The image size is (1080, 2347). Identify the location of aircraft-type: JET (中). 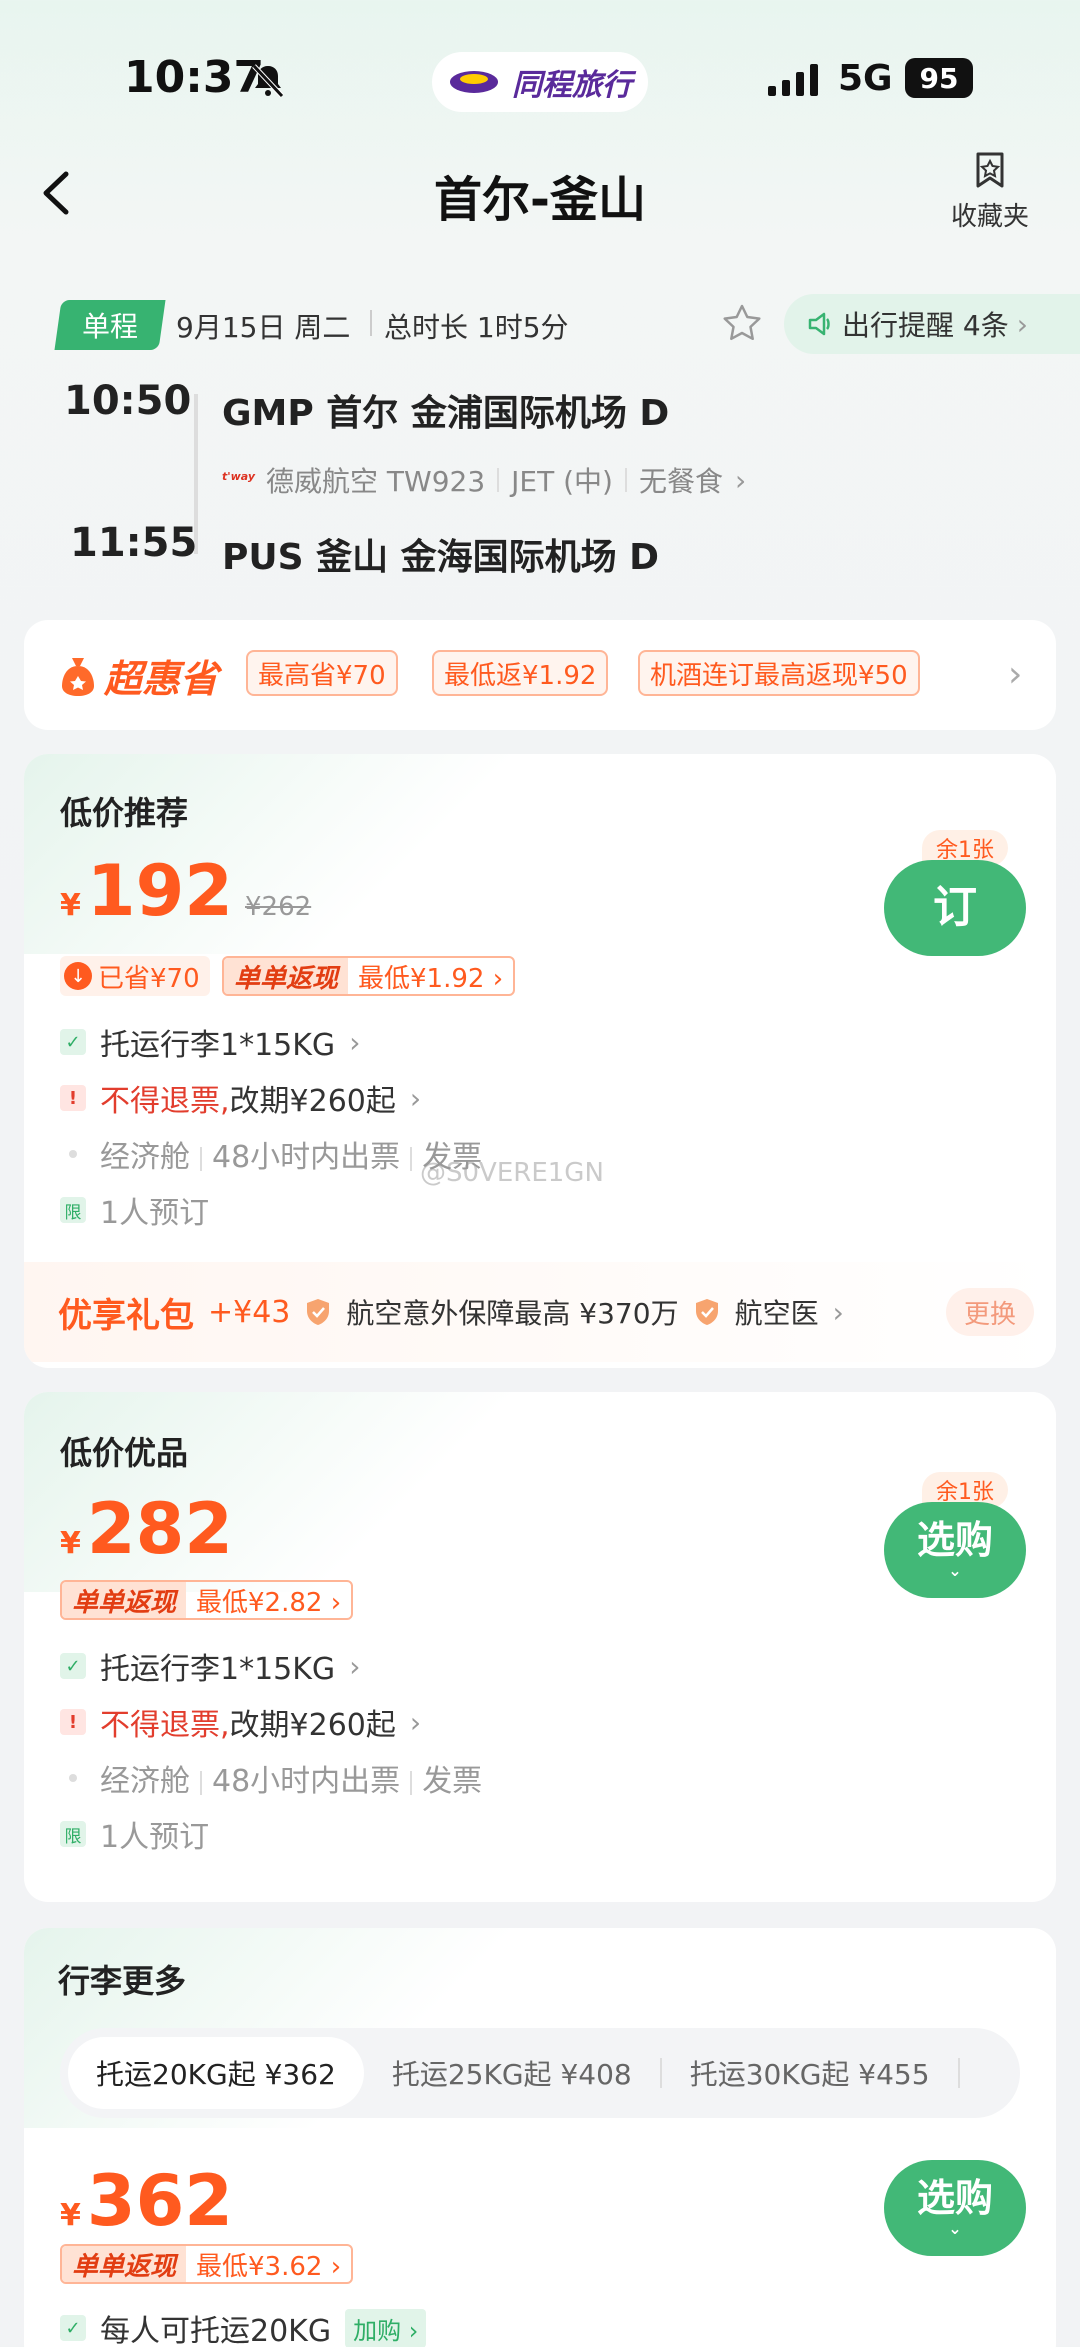
(562, 481).